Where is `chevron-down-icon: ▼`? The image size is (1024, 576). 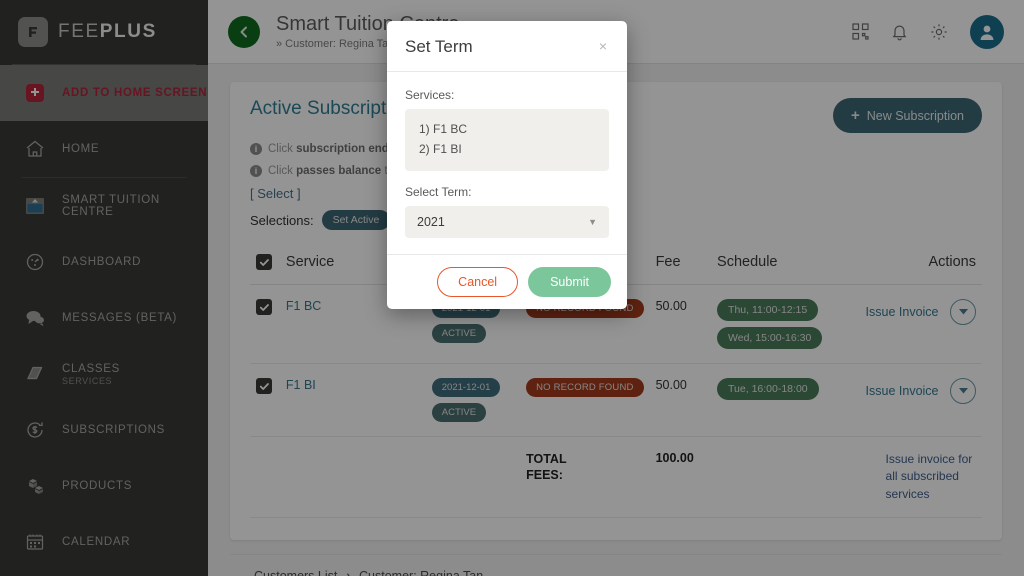 chevron-down-icon: ▼ is located at coordinates (592, 221).